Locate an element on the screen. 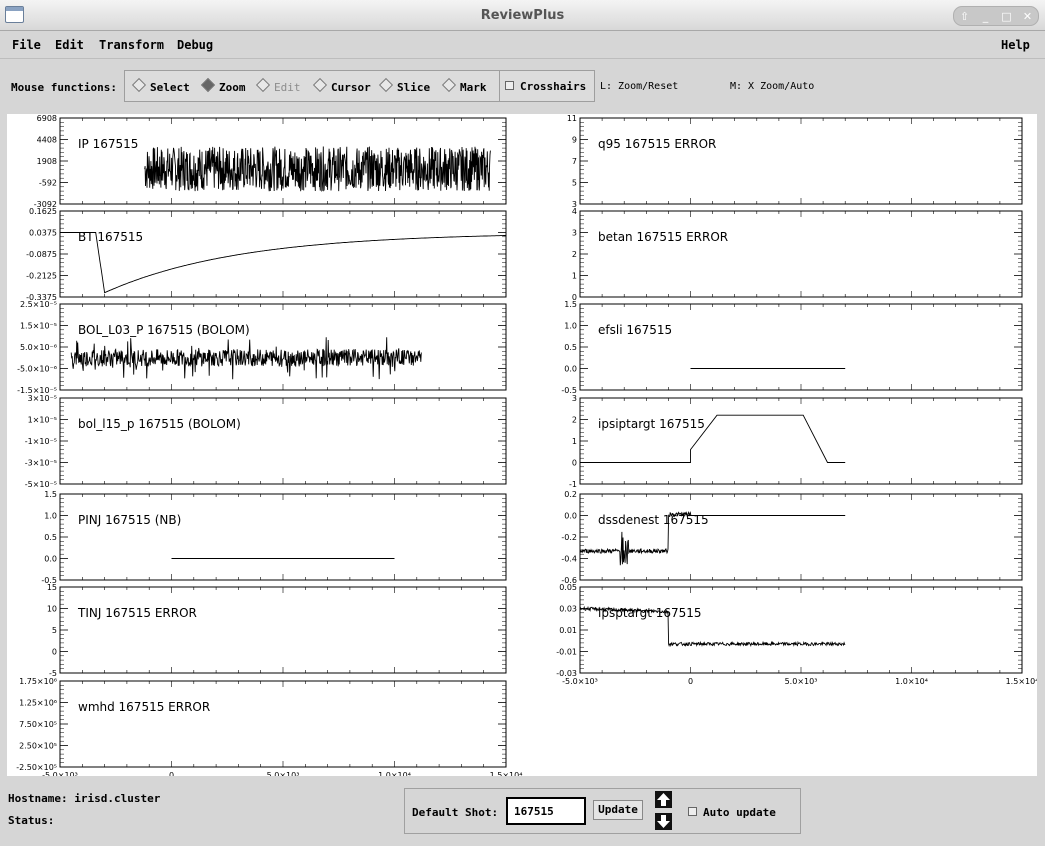 The width and height of the screenshot is (1045, 846). menu-help: Help is located at coordinates (1015, 45).